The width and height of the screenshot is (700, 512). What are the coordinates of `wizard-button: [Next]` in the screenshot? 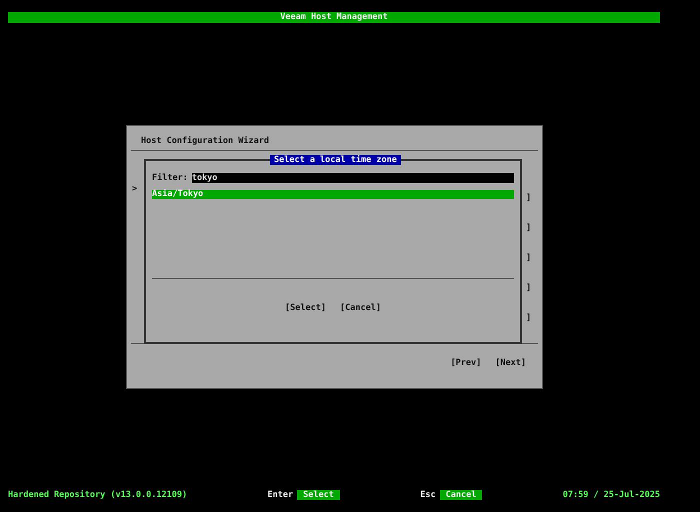 It's located at (510, 363).